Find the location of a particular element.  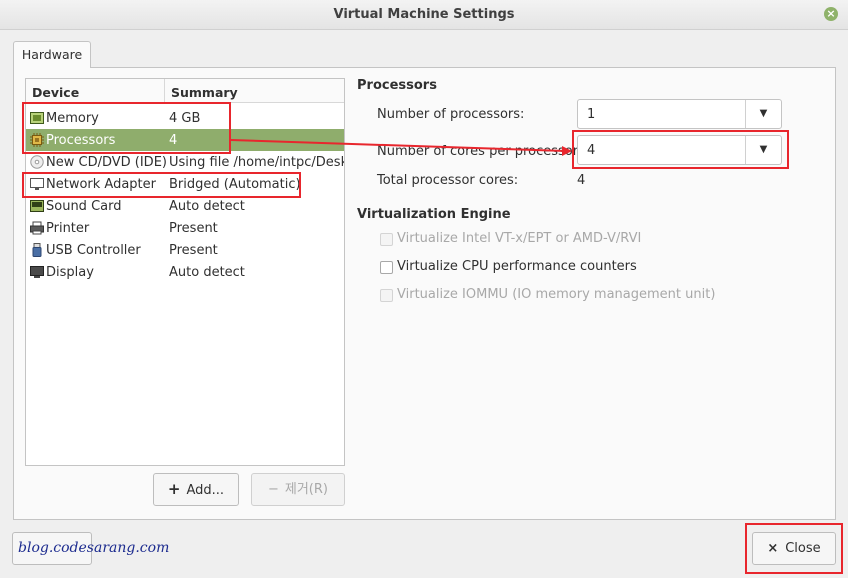

watermark-text: blog.codesarang.com is located at coordinates (94, 548).